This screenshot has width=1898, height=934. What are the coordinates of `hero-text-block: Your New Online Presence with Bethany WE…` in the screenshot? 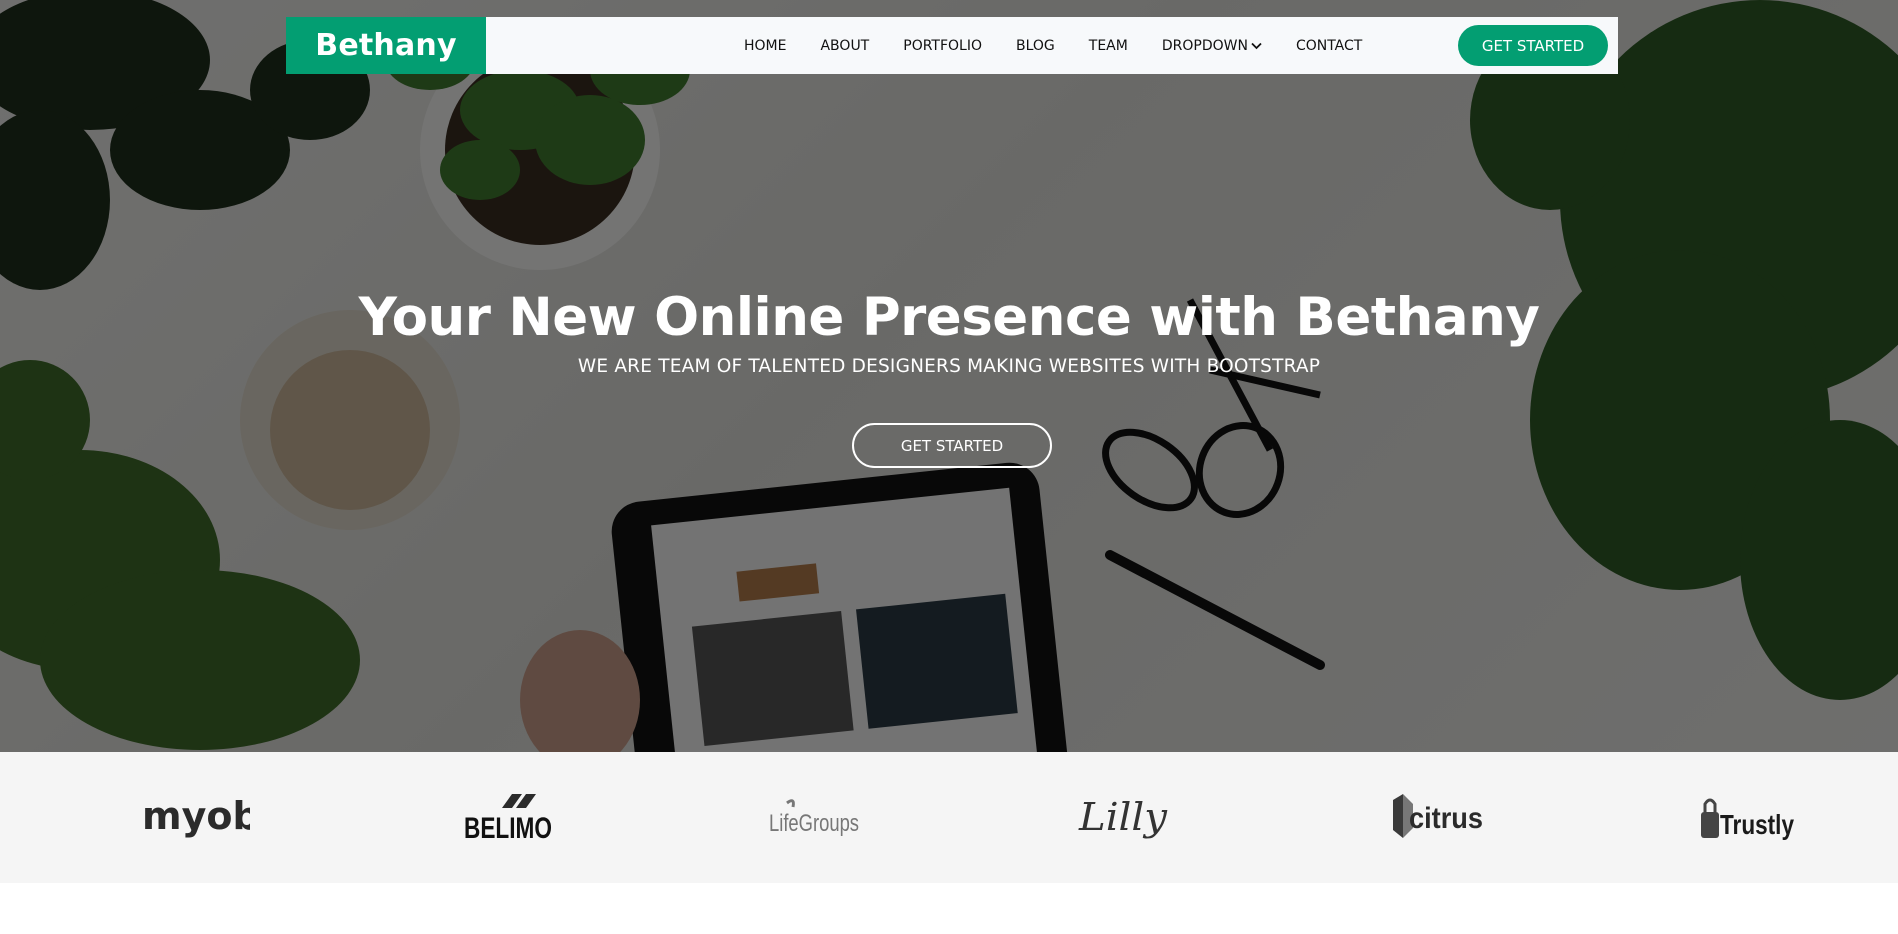 It's located at (949, 329).